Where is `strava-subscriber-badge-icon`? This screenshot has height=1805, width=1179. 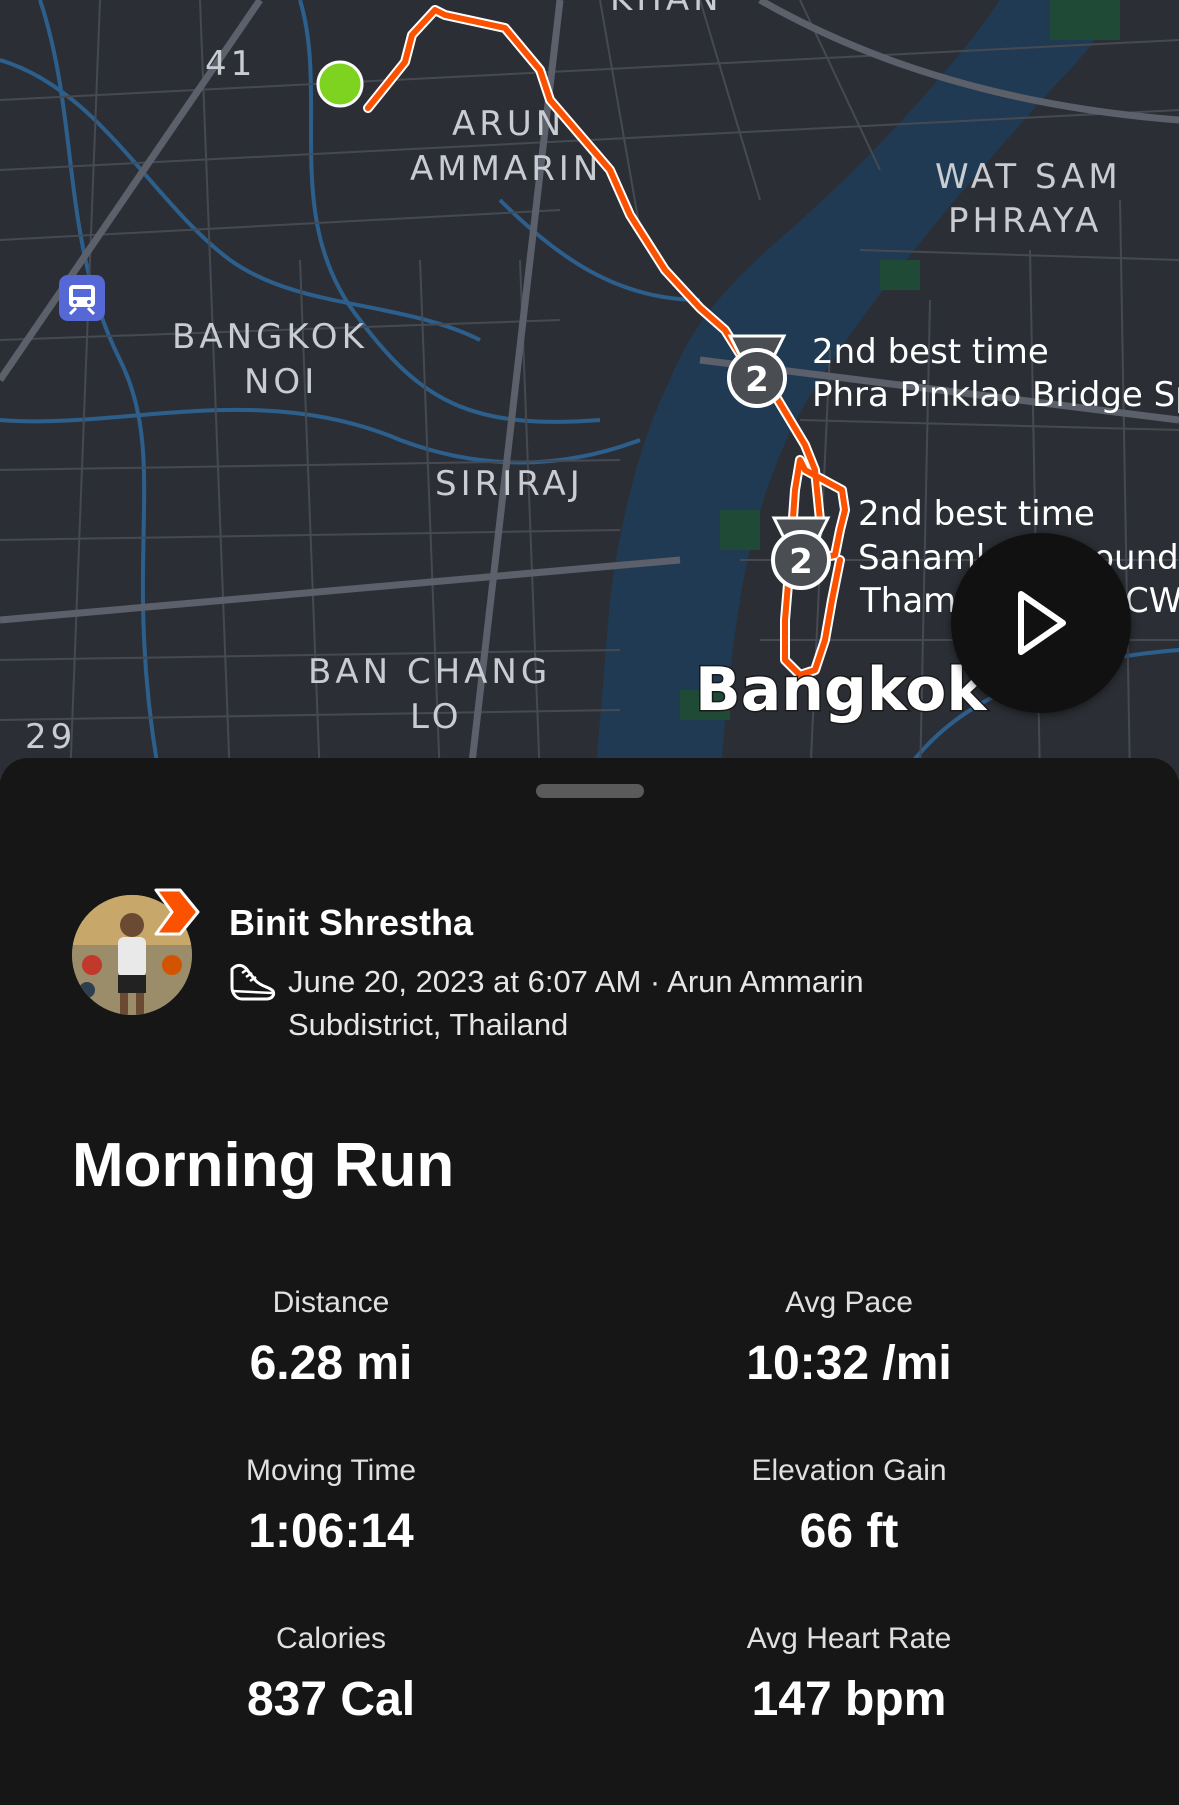 strava-subscriber-badge-icon is located at coordinates (177, 912).